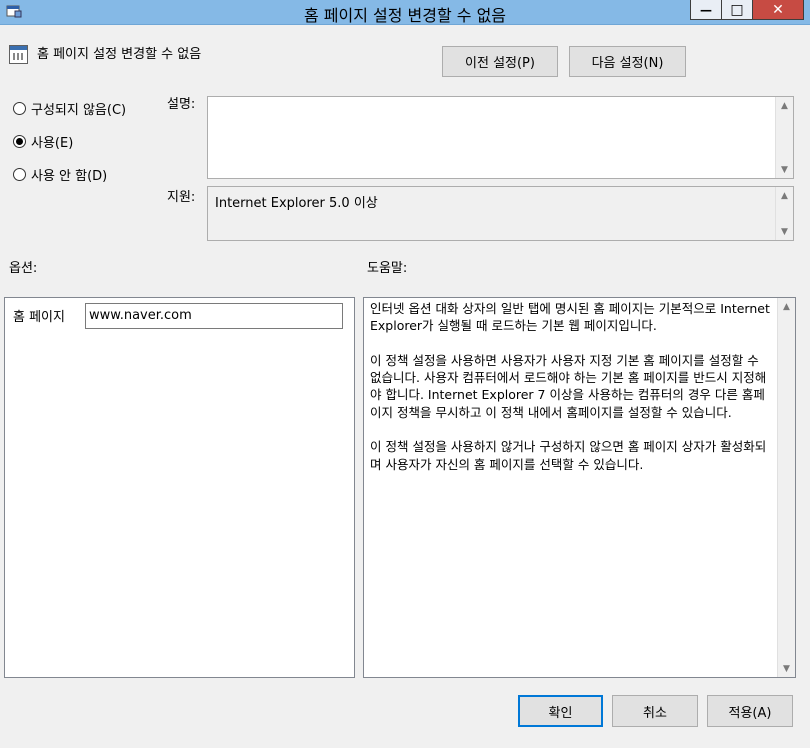  I want to click on title-bar: 홈 페이지 설정 변경할 수 없음, so click(405, 12).